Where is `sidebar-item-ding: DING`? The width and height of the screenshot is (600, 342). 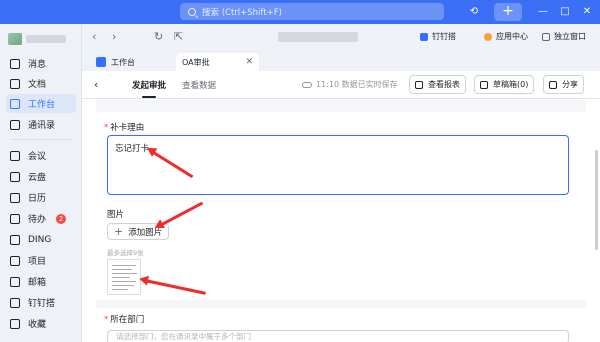
sidebar-item-ding: DING is located at coordinates (41, 239).